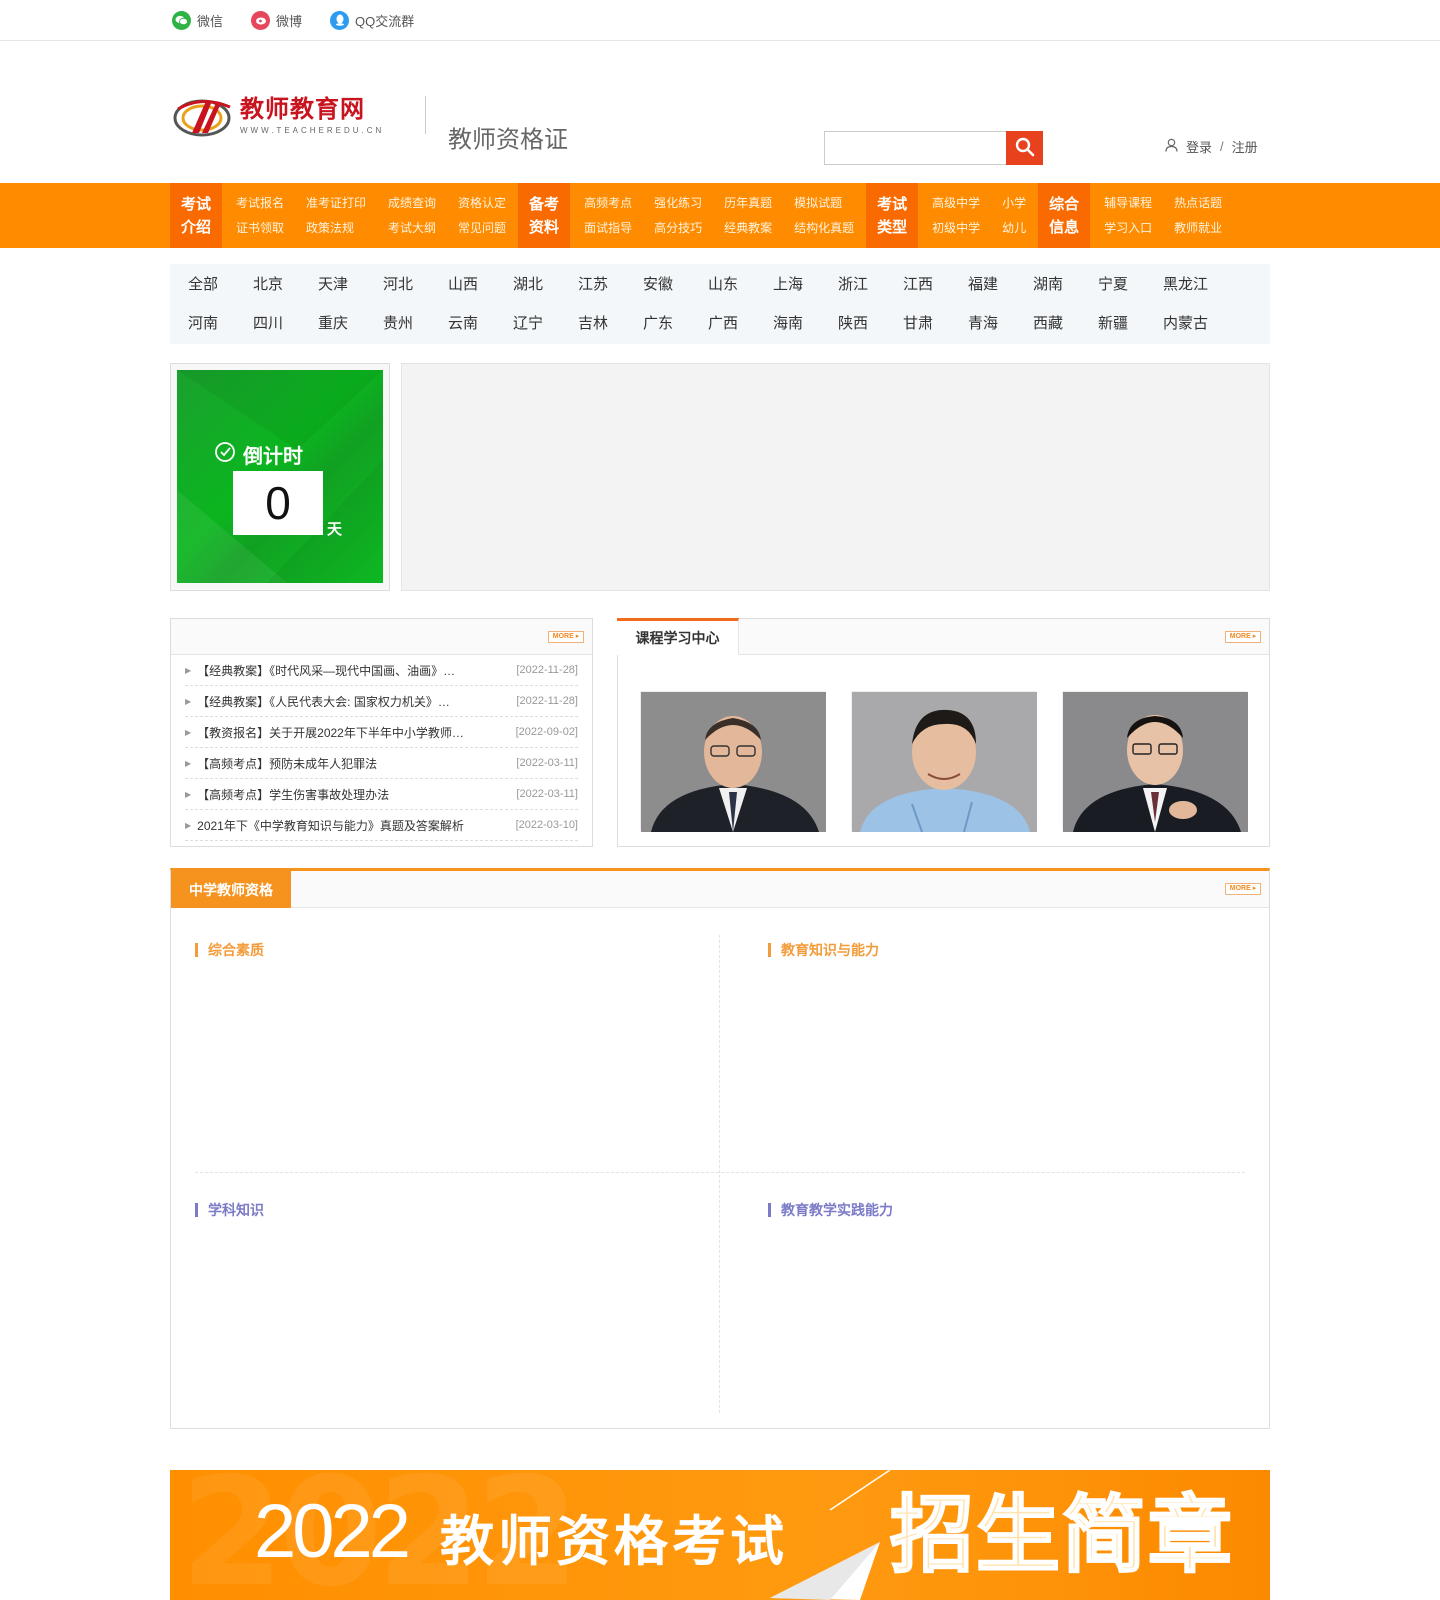 This screenshot has height=1600, width=1440. What do you see at coordinates (1198, 203) in the screenshot?
I see `nav-link: 热点话题` at bounding box center [1198, 203].